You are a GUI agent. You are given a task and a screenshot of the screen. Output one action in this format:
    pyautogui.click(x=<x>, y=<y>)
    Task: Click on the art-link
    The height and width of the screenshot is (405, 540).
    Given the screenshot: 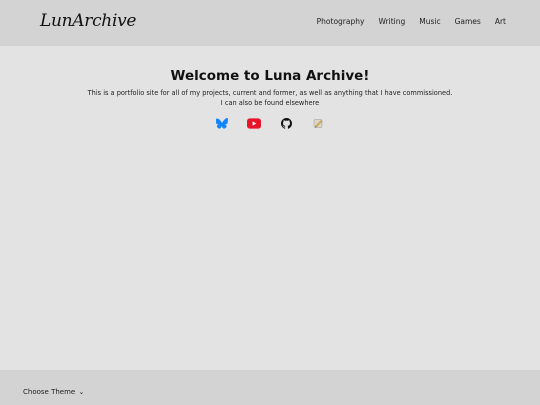 What is the action you would take?
    pyautogui.click(x=318, y=123)
    